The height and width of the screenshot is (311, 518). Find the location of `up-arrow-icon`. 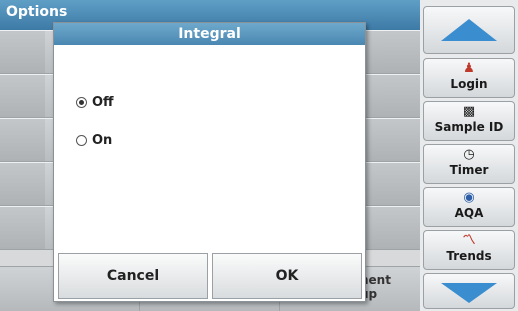

up-arrow-icon is located at coordinates (469, 30).